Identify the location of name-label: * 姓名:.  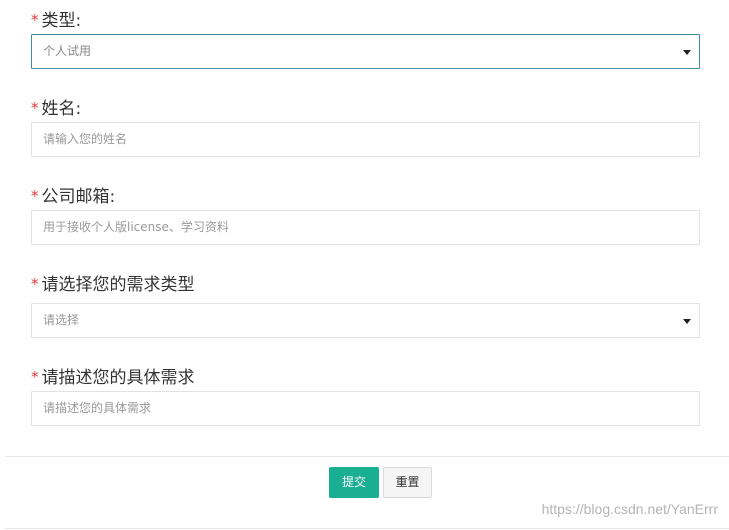
(56, 108).